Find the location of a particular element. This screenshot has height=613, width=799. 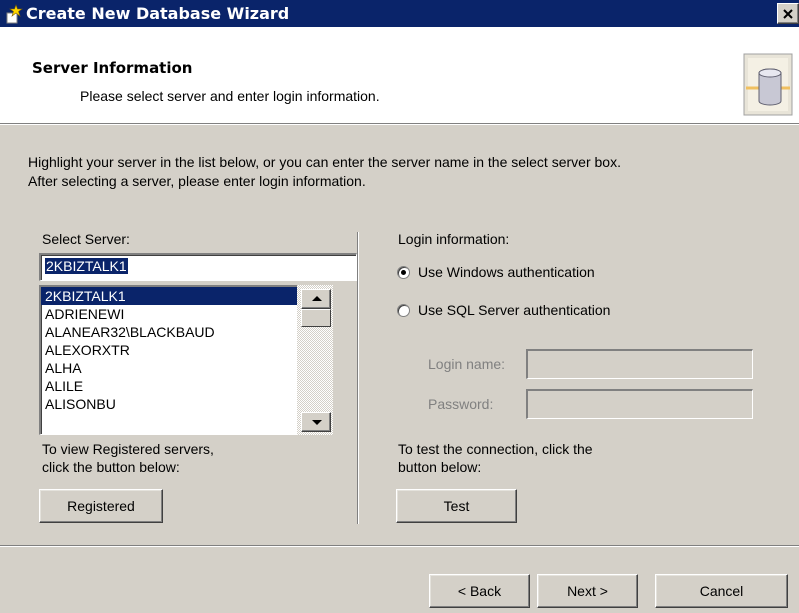

back-button: < Back is located at coordinates (479, 591).